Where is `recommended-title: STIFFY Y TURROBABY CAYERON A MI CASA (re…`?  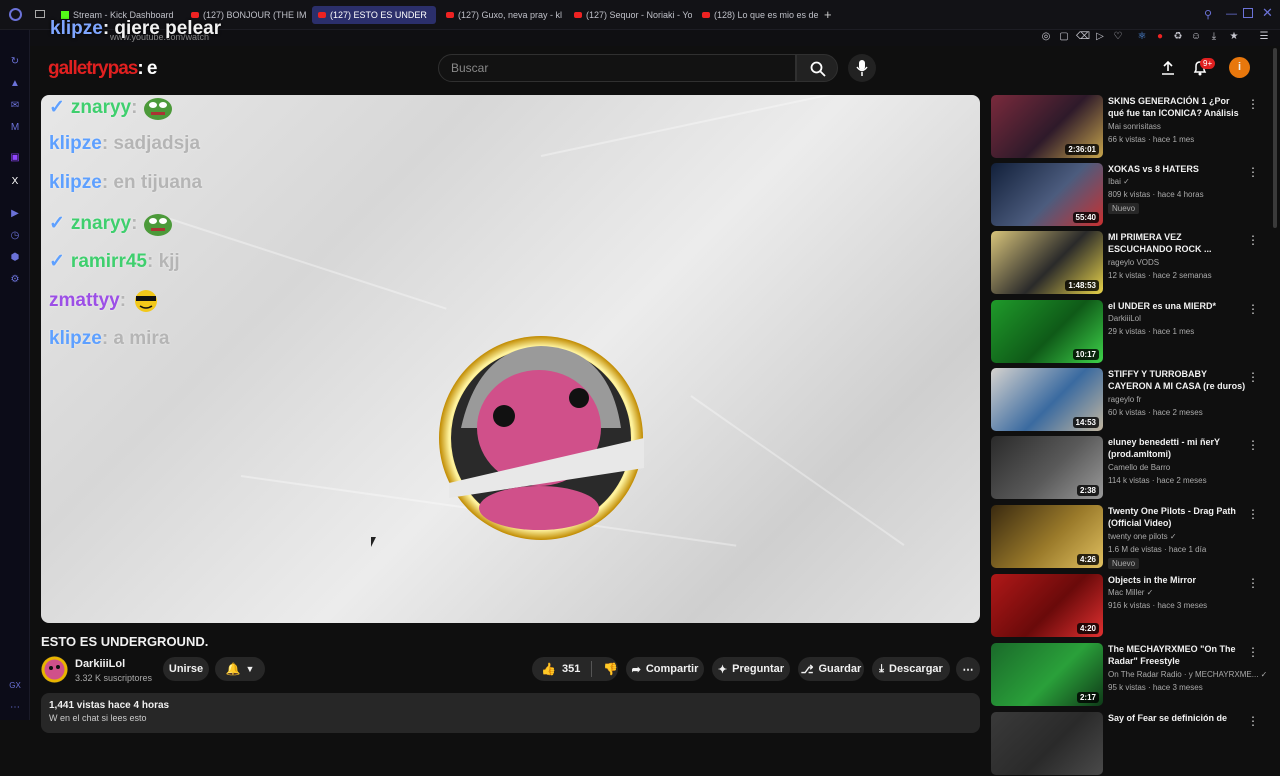 recommended-title: STIFFY Y TURROBABY CAYERON A MI CASA (re… is located at coordinates (1178, 380).